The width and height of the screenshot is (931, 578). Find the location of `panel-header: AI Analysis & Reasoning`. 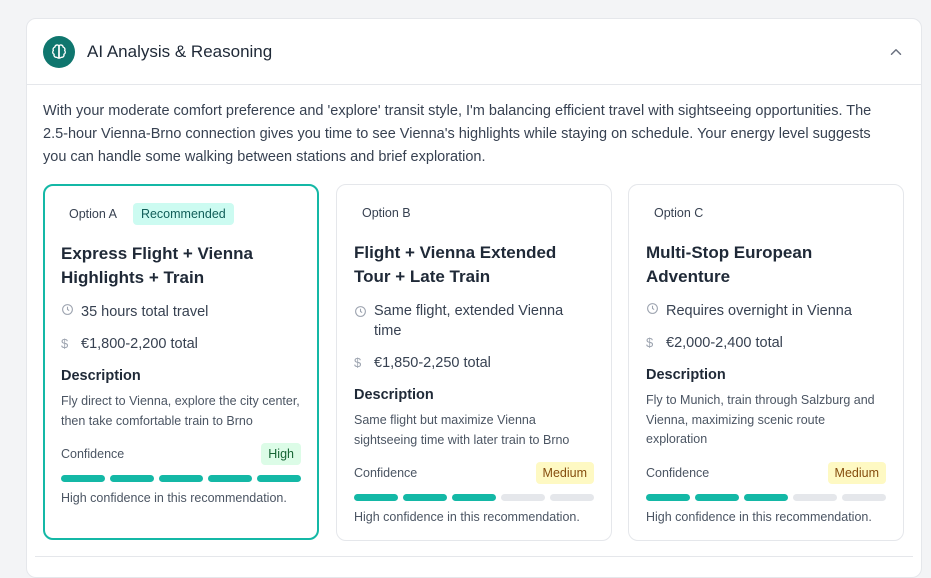

panel-header: AI Analysis & Reasoning is located at coordinates (474, 52).